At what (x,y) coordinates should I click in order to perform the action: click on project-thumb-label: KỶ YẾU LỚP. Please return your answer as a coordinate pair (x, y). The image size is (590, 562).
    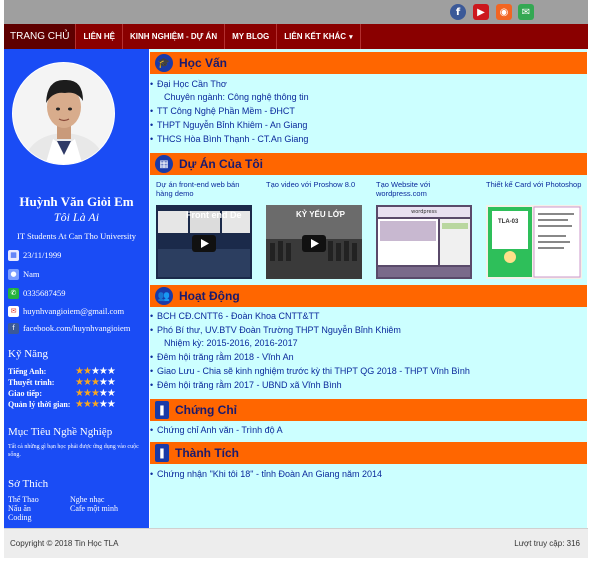
    Looking at the image, I should click on (320, 214).